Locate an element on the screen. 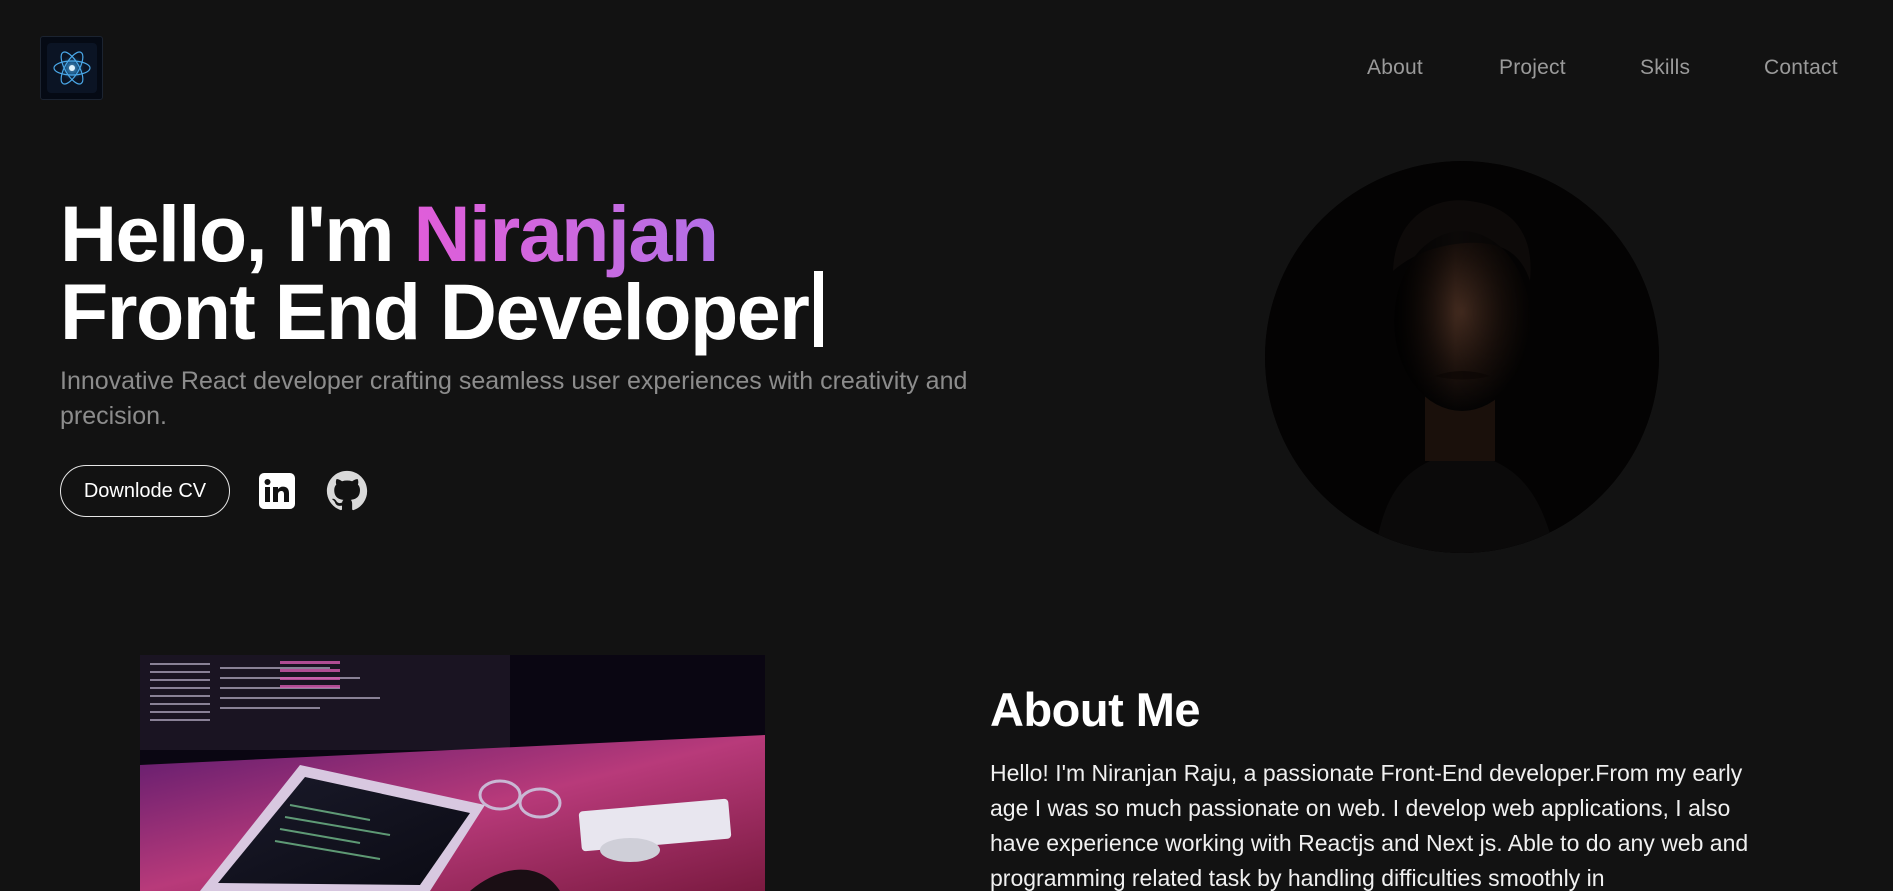 This screenshot has width=1893, height=891. github-icon is located at coordinates (347, 490).